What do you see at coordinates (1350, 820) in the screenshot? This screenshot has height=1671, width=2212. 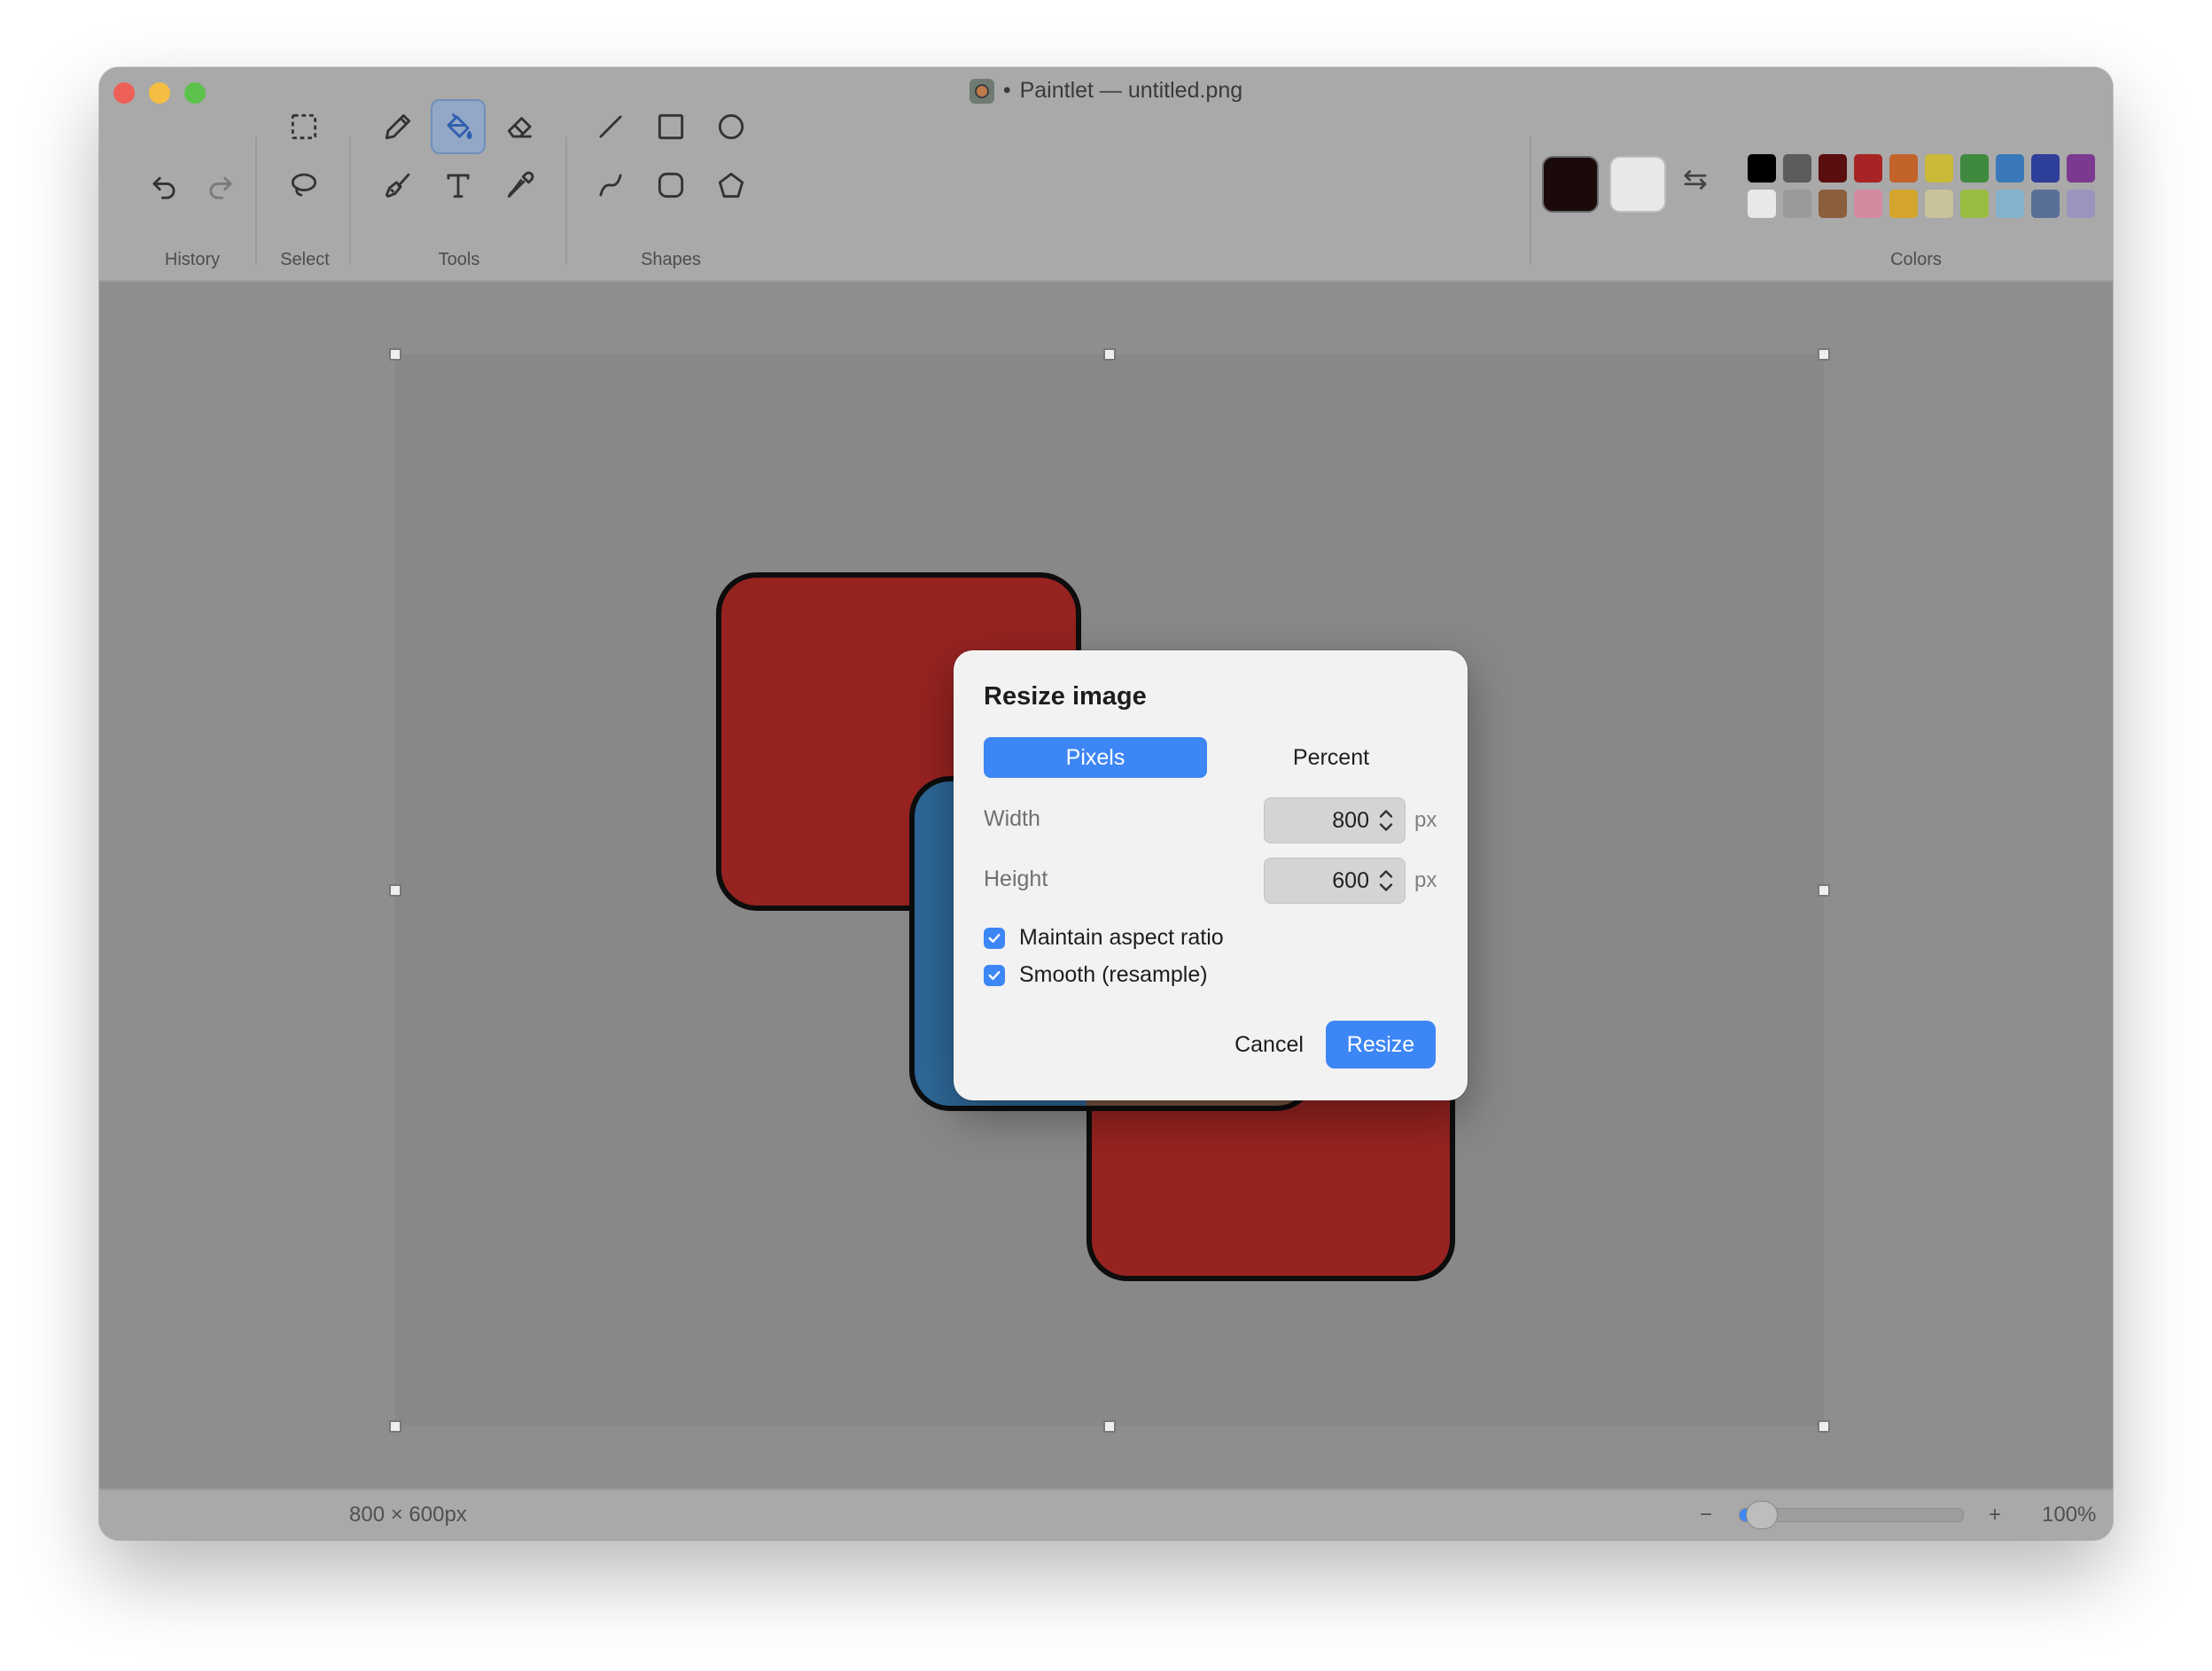 I see `width-value: 800` at bounding box center [1350, 820].